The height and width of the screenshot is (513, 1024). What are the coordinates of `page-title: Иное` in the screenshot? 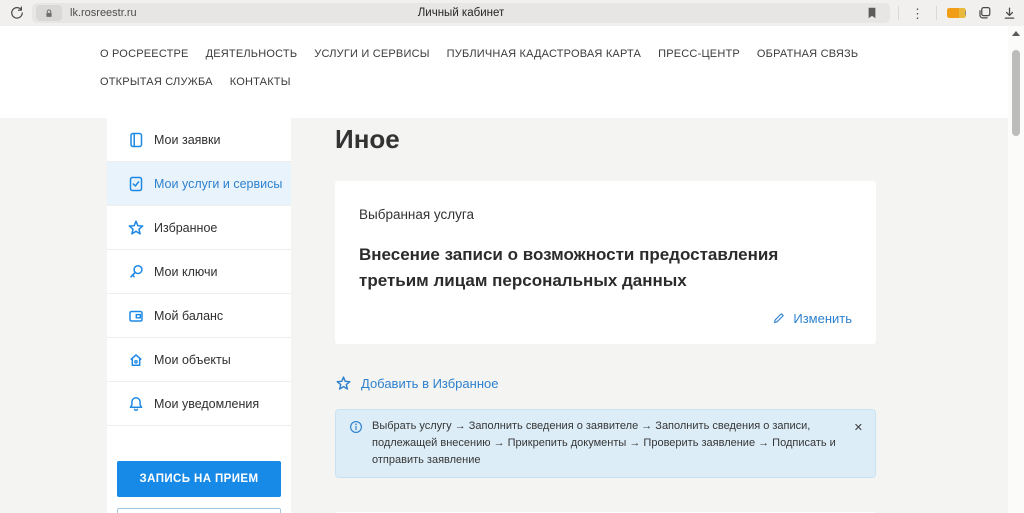 It's located at (367, 139).